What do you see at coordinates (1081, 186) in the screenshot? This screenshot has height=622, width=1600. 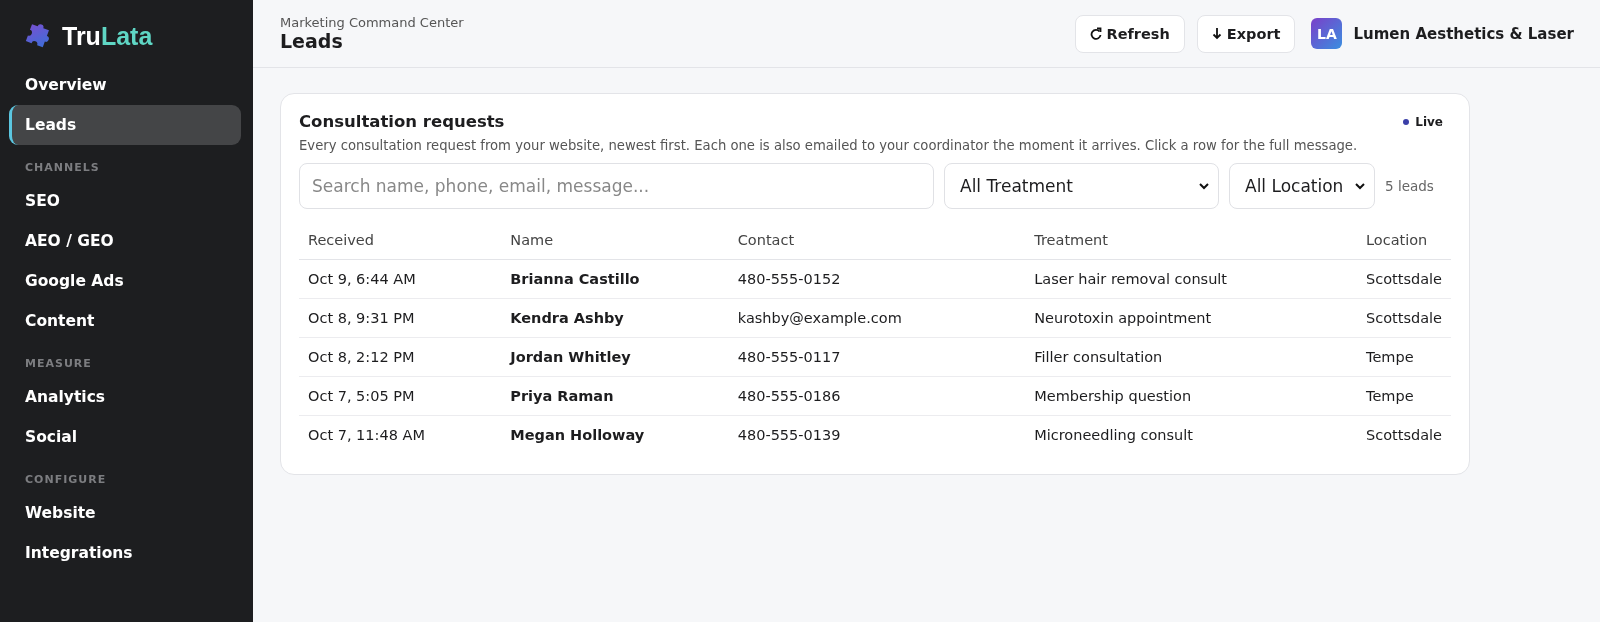 I see `filter-dropdown: All Treatment` at bounding box center [1081, 186].